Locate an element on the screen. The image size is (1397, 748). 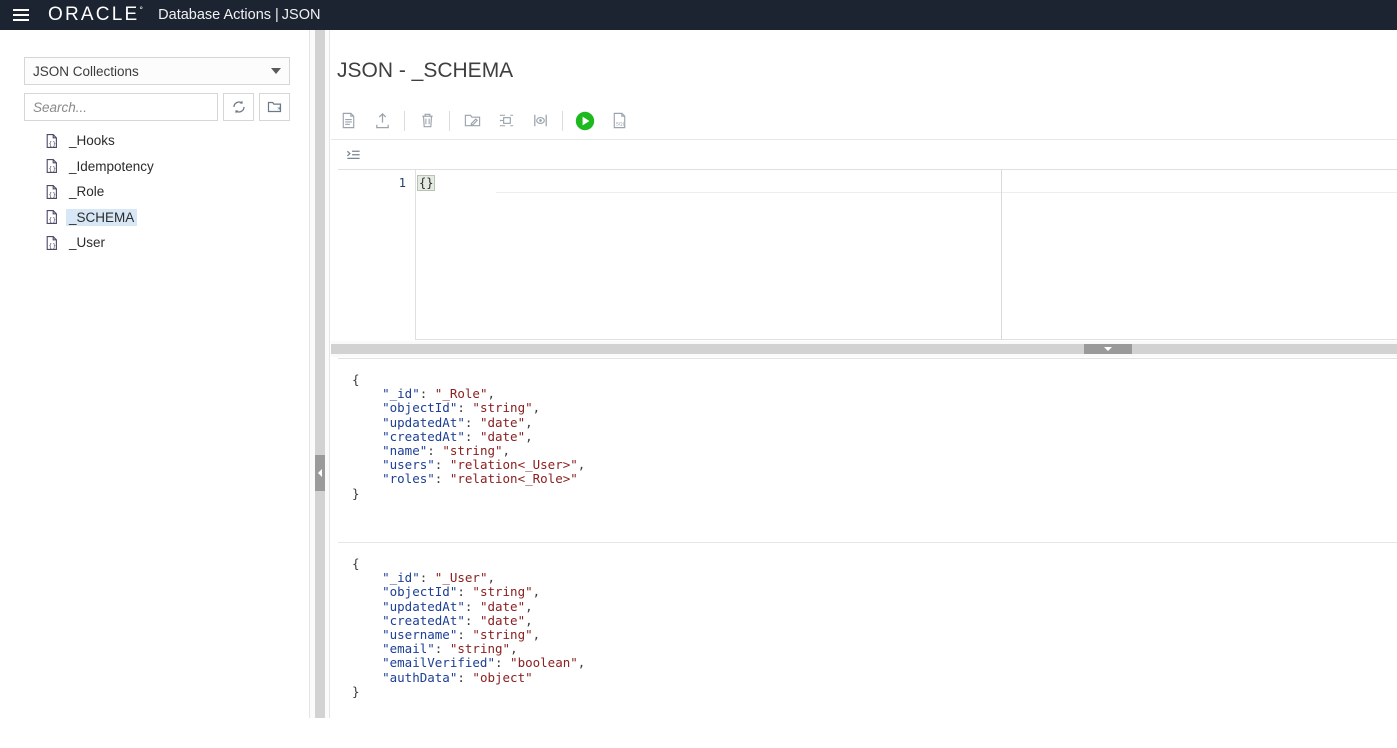
delete-button is located at coordinates (427, 121).